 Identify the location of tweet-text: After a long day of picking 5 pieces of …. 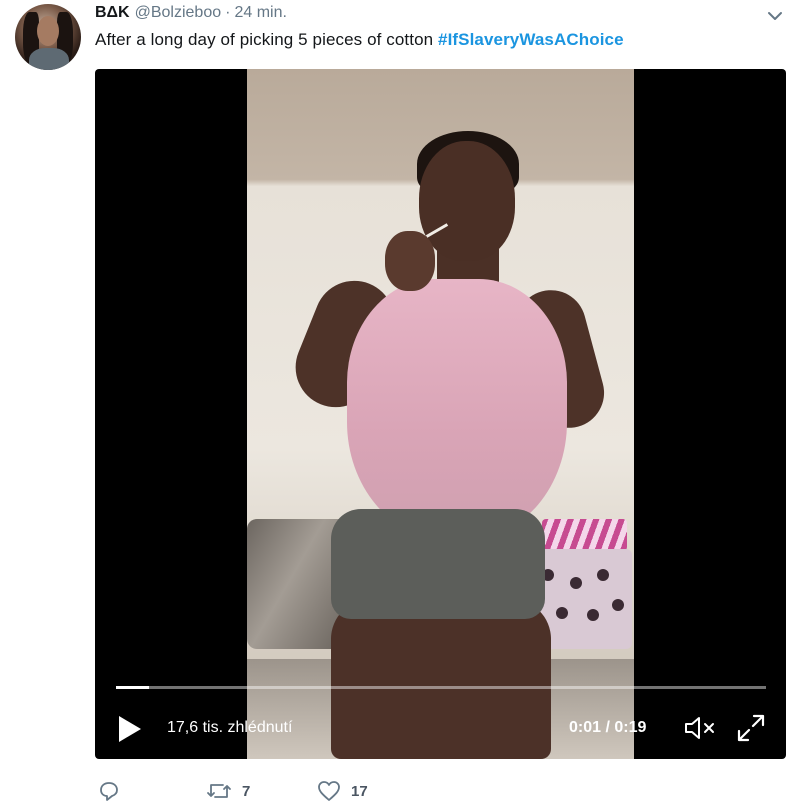
(359, 40).